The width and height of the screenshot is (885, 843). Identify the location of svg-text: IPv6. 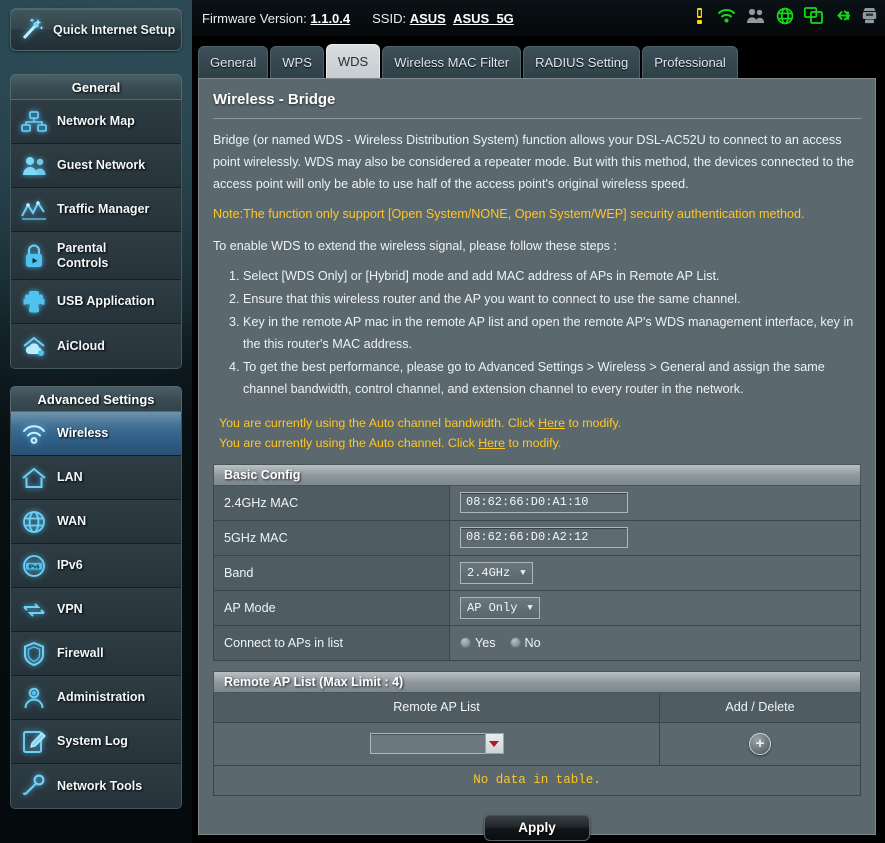
(33, 567).